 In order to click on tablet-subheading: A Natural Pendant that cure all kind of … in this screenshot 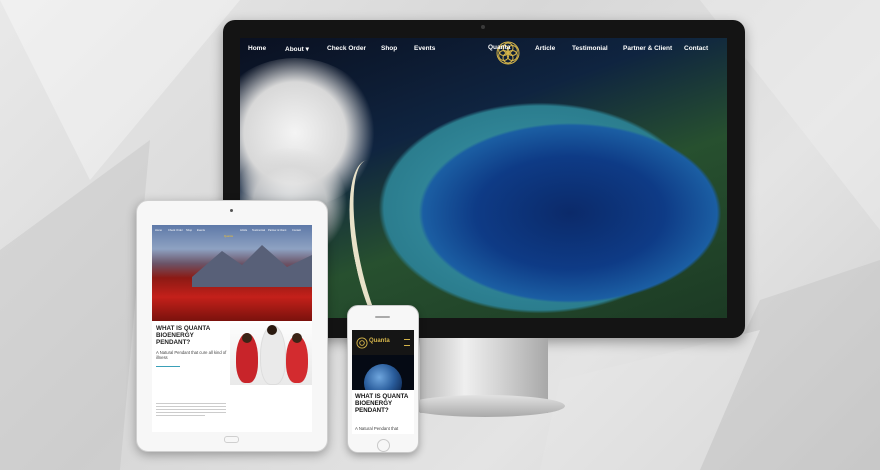, I will do `click(191, 355)`.